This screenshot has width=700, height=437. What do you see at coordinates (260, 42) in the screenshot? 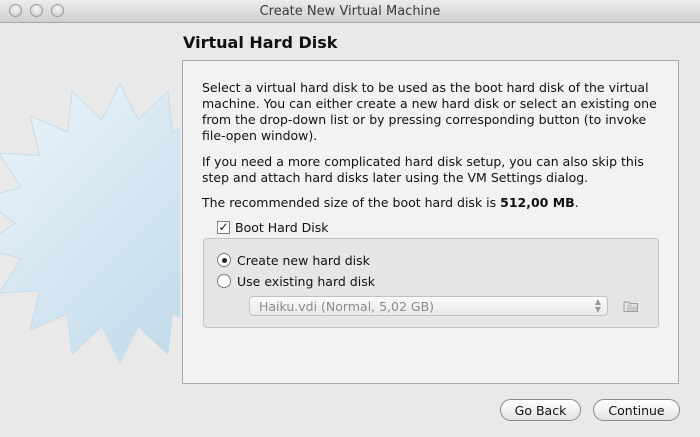
I see `page-title: Virtual Hard Disk` at bounding box center [260, 42].